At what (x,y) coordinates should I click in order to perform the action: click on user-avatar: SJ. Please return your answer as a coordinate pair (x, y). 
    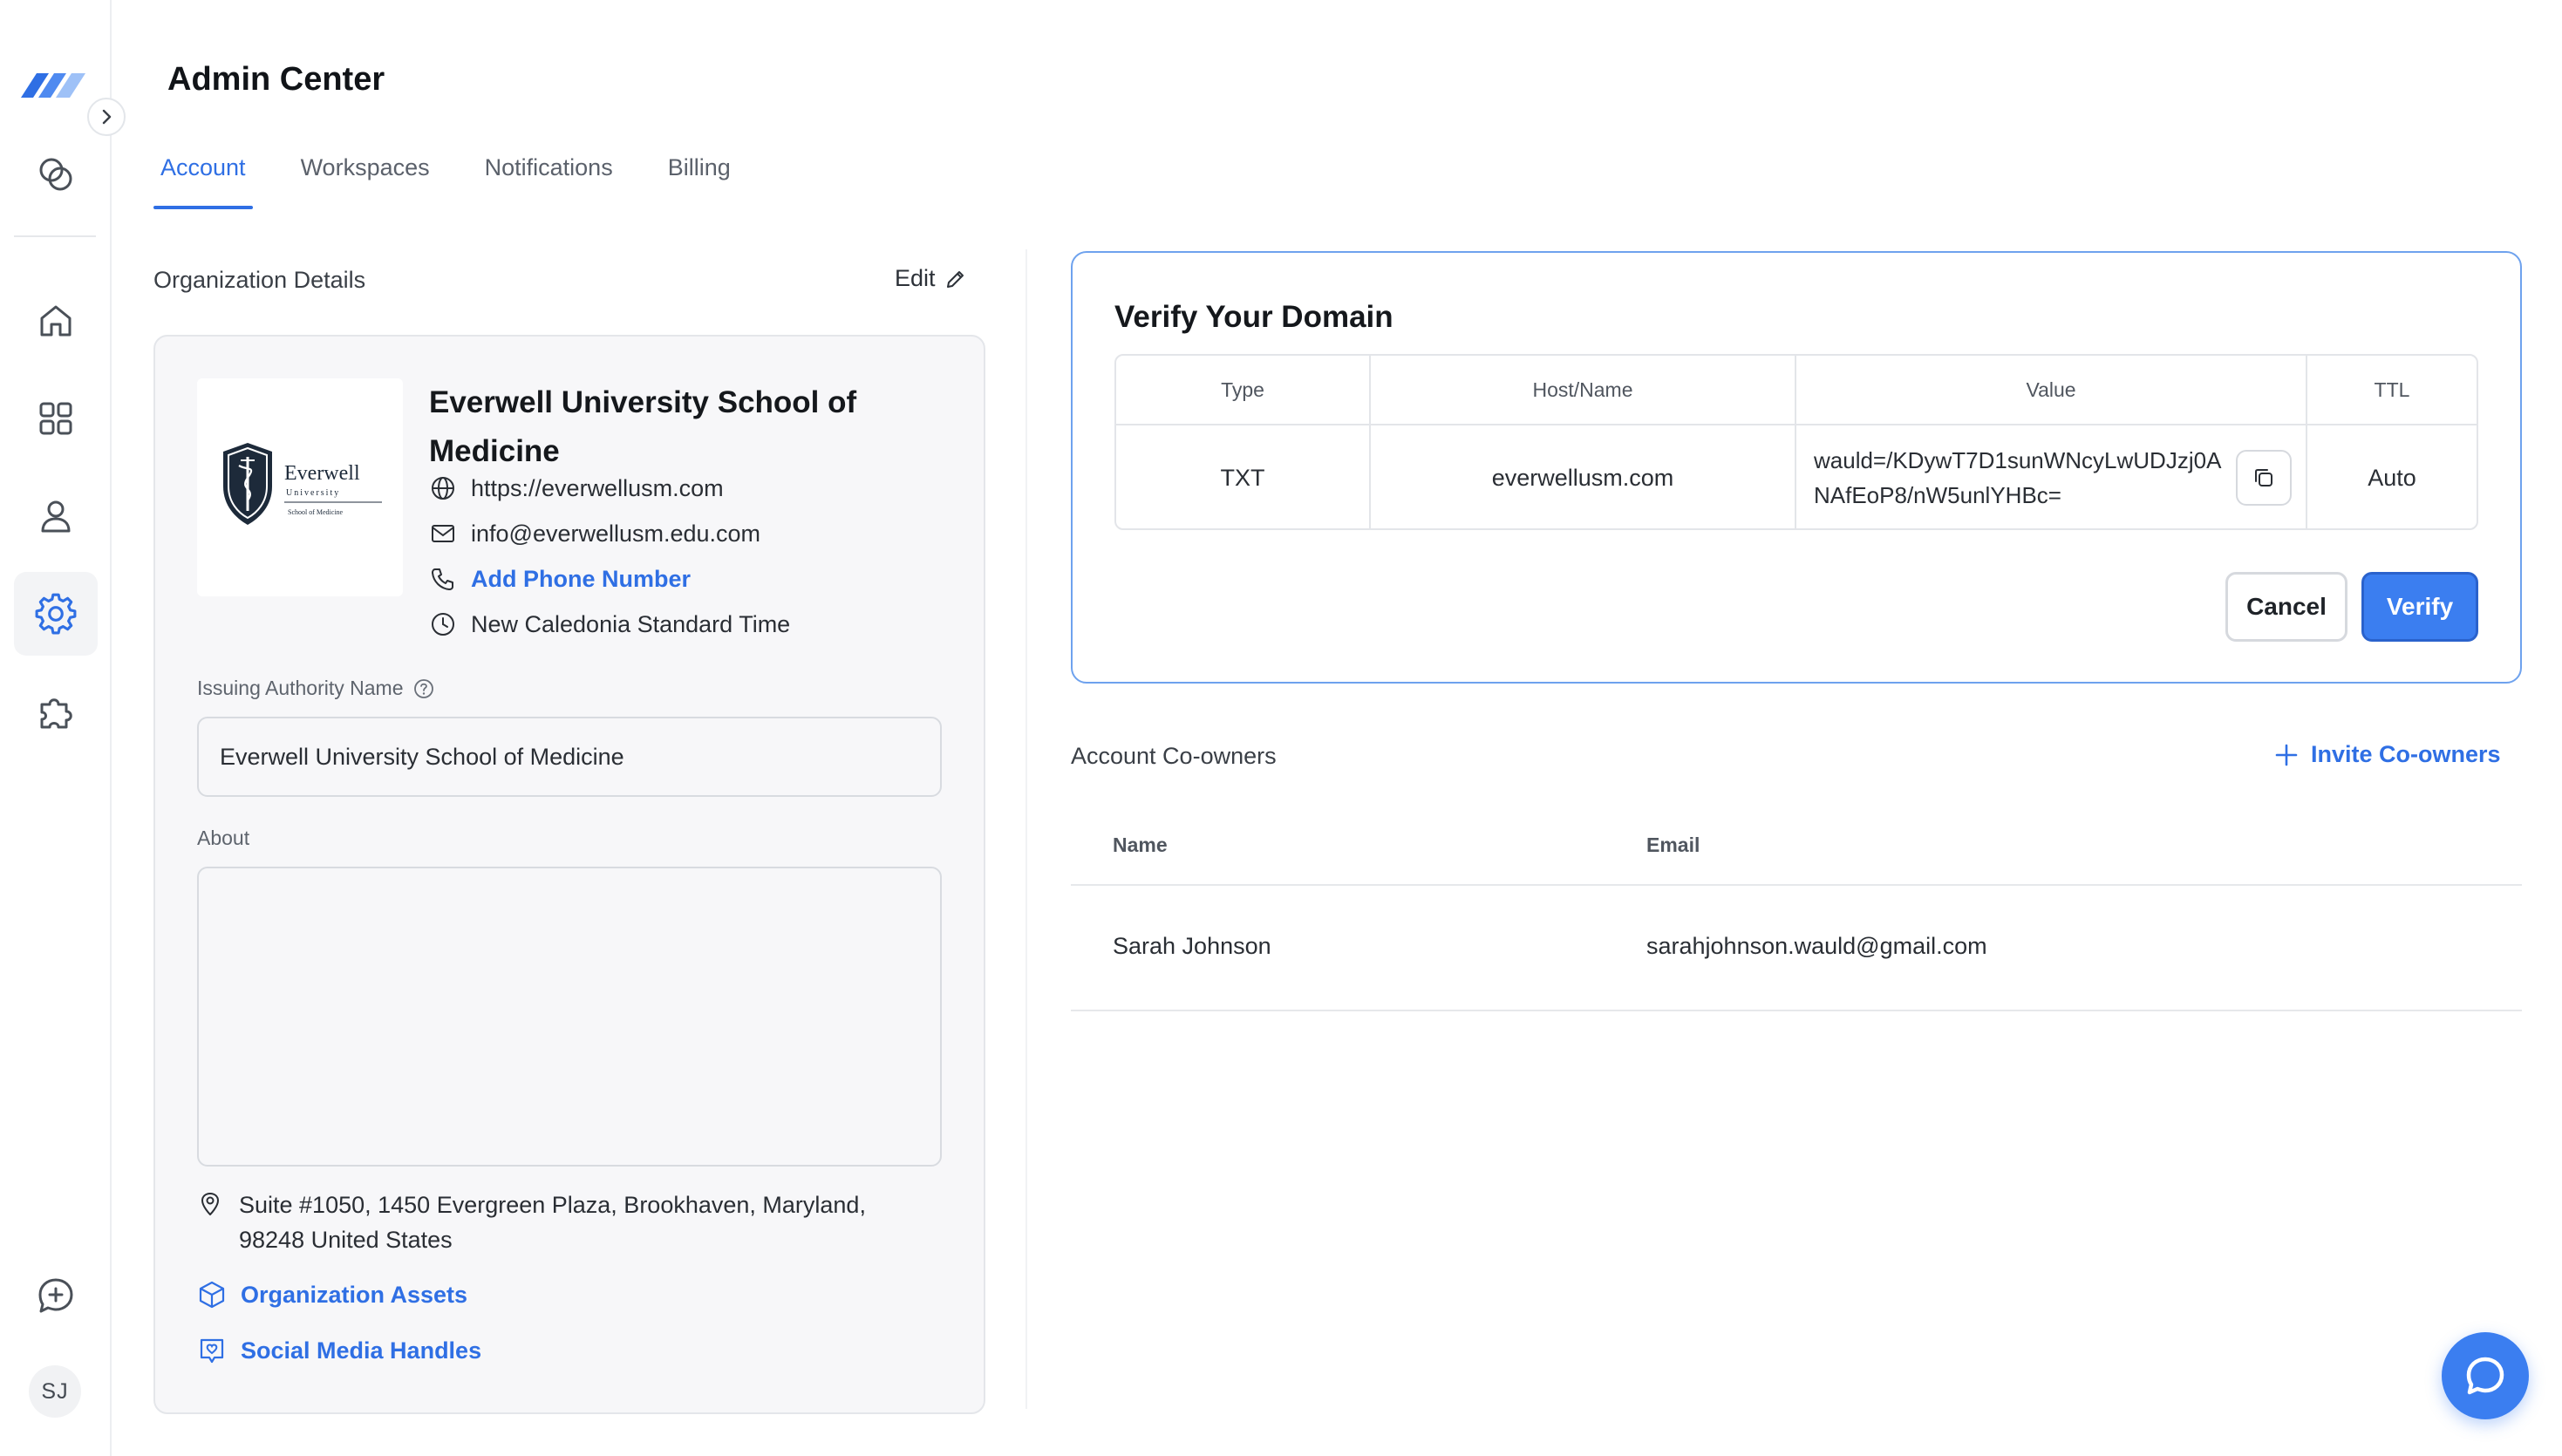
    Looking at the image, I should click on (55, 1391).